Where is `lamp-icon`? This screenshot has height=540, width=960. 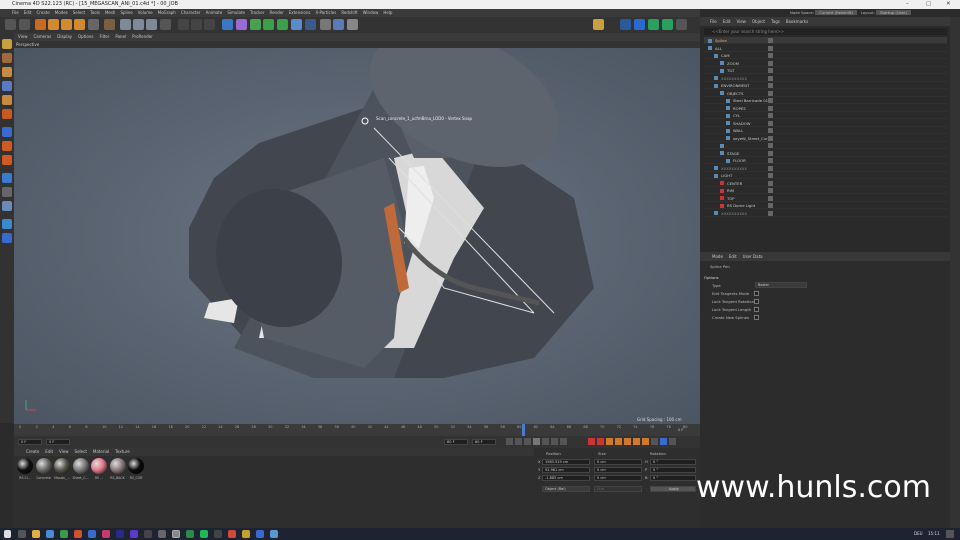 lamp-icon is located at coordinates (352, 24).